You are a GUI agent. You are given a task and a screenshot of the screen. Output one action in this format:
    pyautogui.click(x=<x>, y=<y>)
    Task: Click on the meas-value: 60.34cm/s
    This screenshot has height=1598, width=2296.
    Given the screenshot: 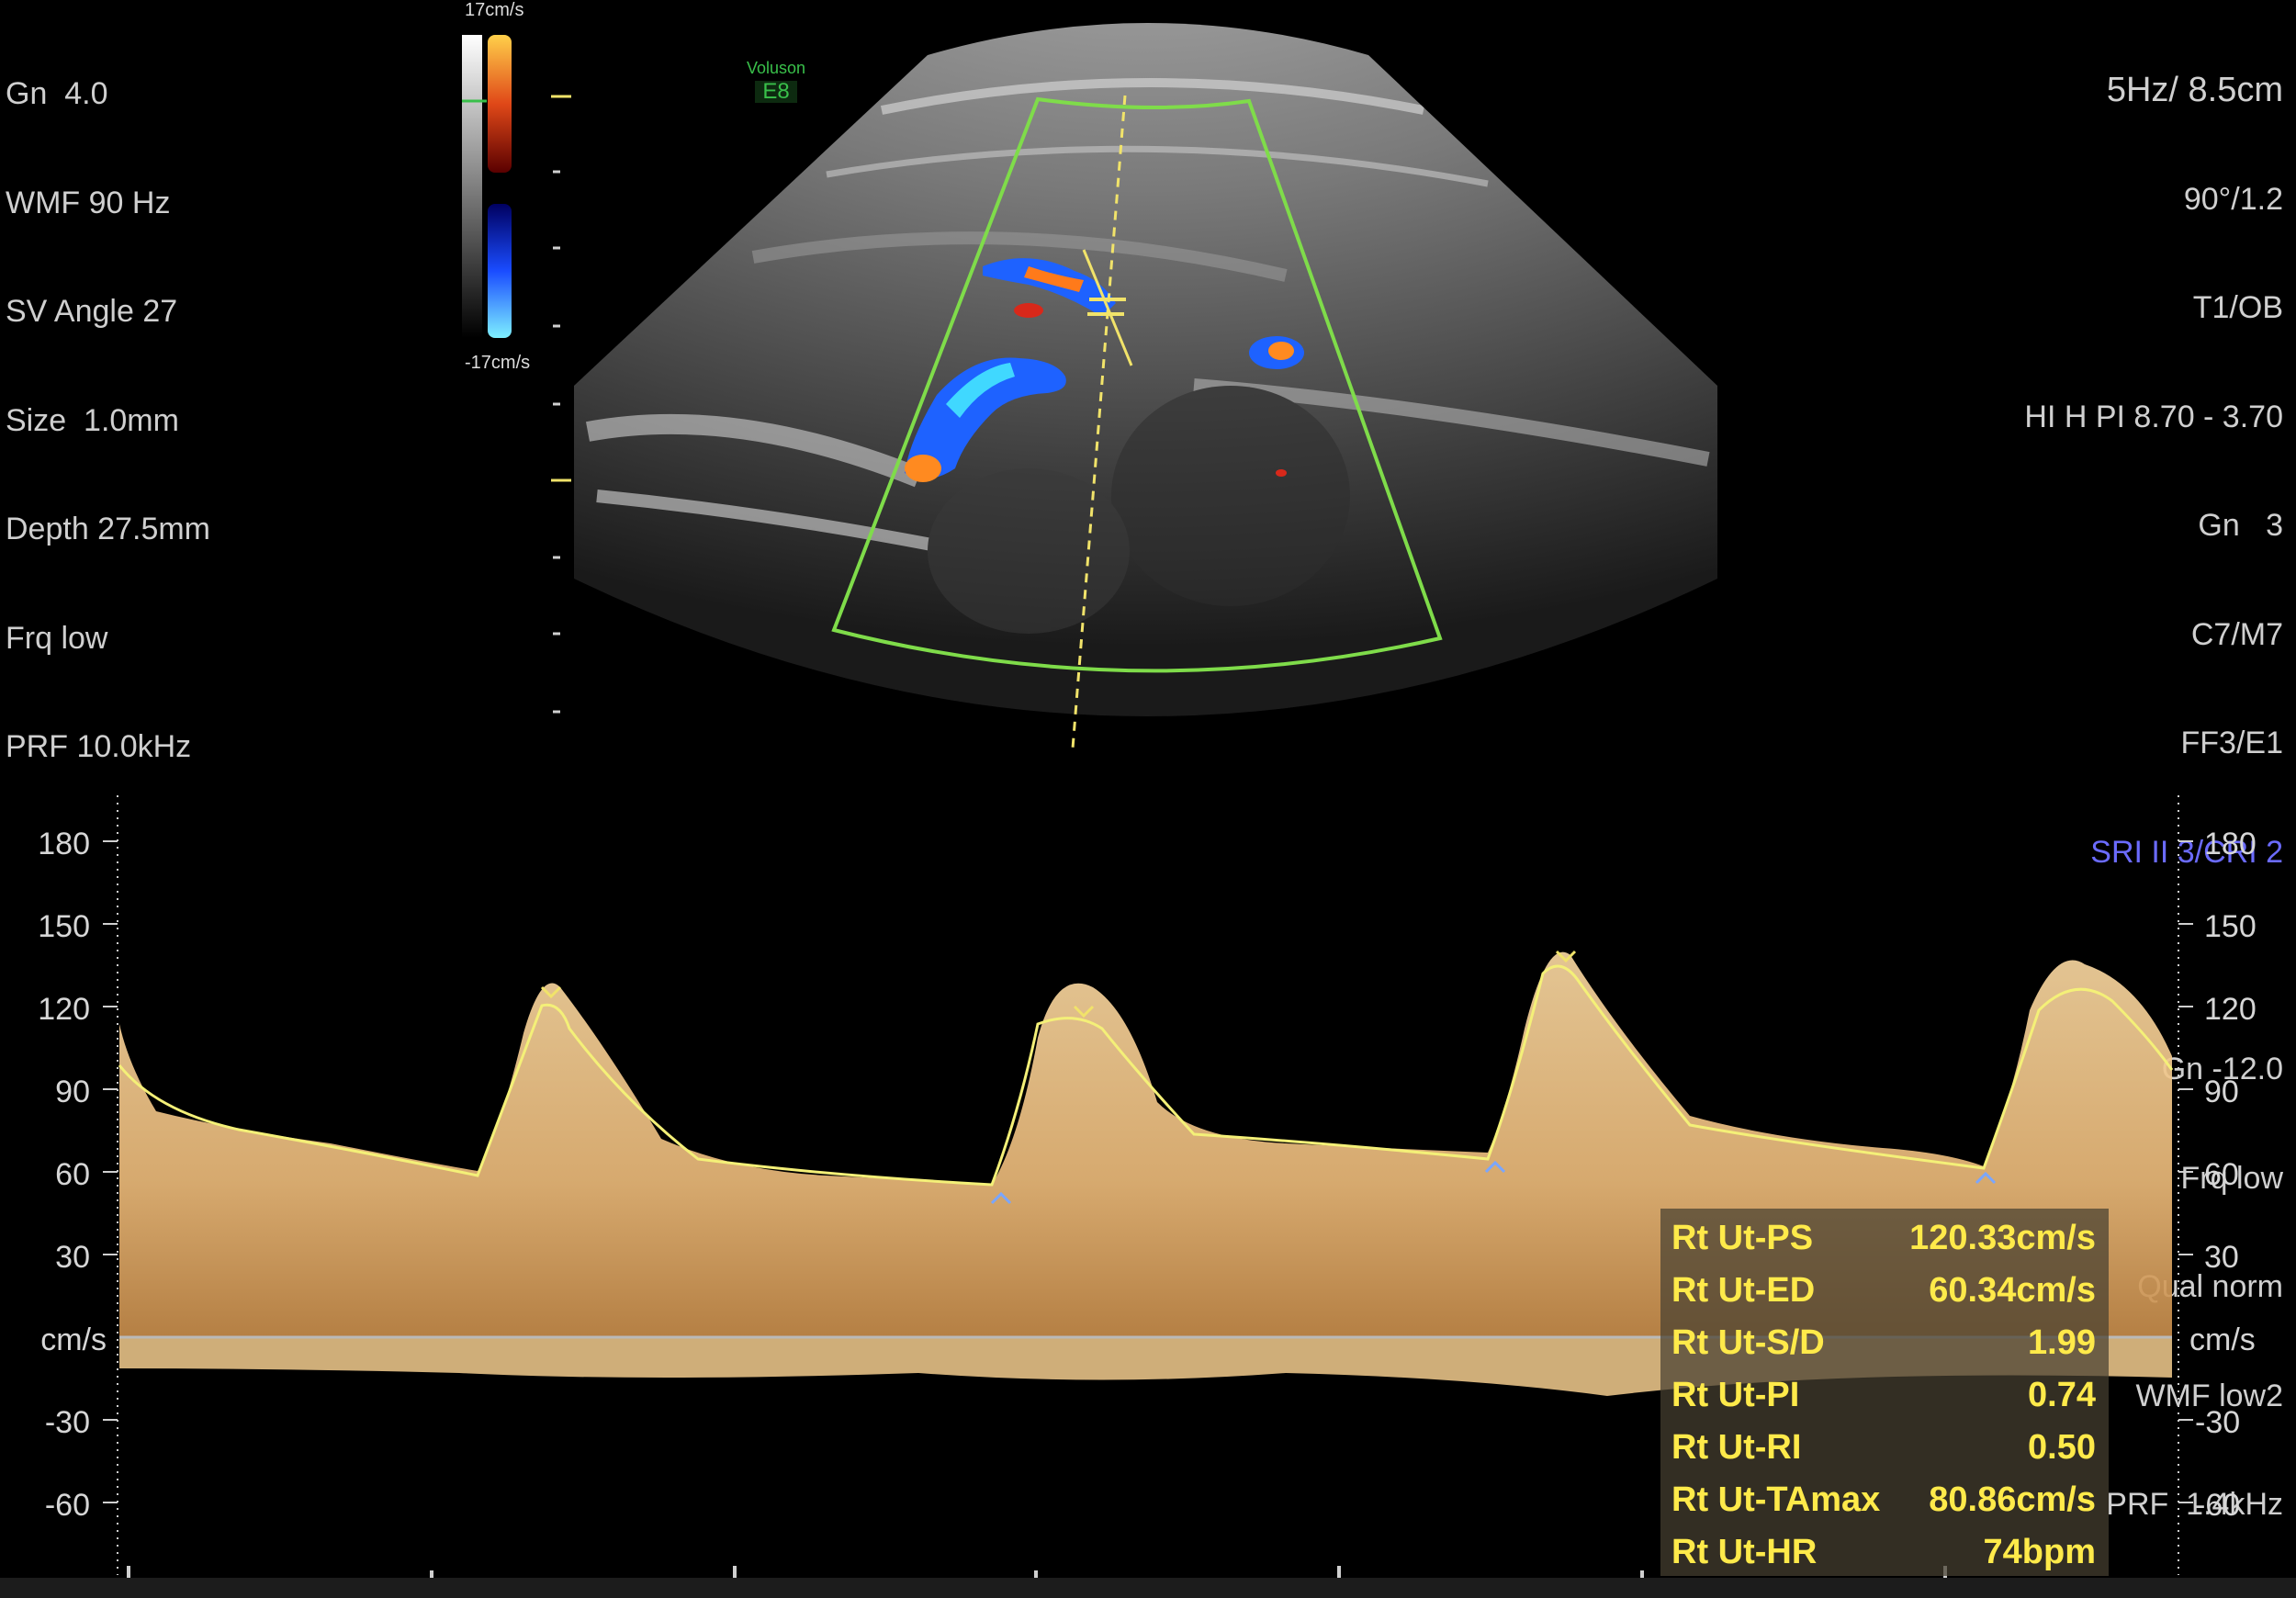 What is the action you would take?
    pyautogui.click(x=2012, y=1291)
    